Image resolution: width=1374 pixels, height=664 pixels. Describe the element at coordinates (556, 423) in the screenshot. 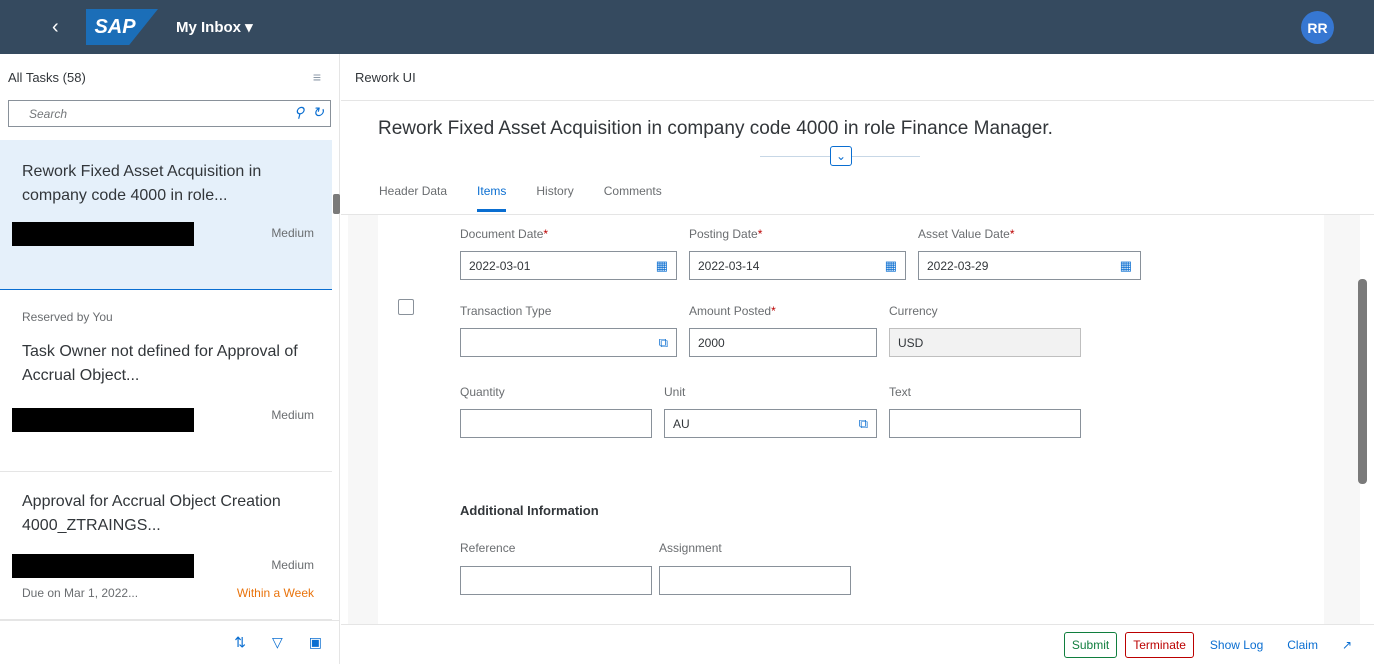

I see `quantity-field` at that location.